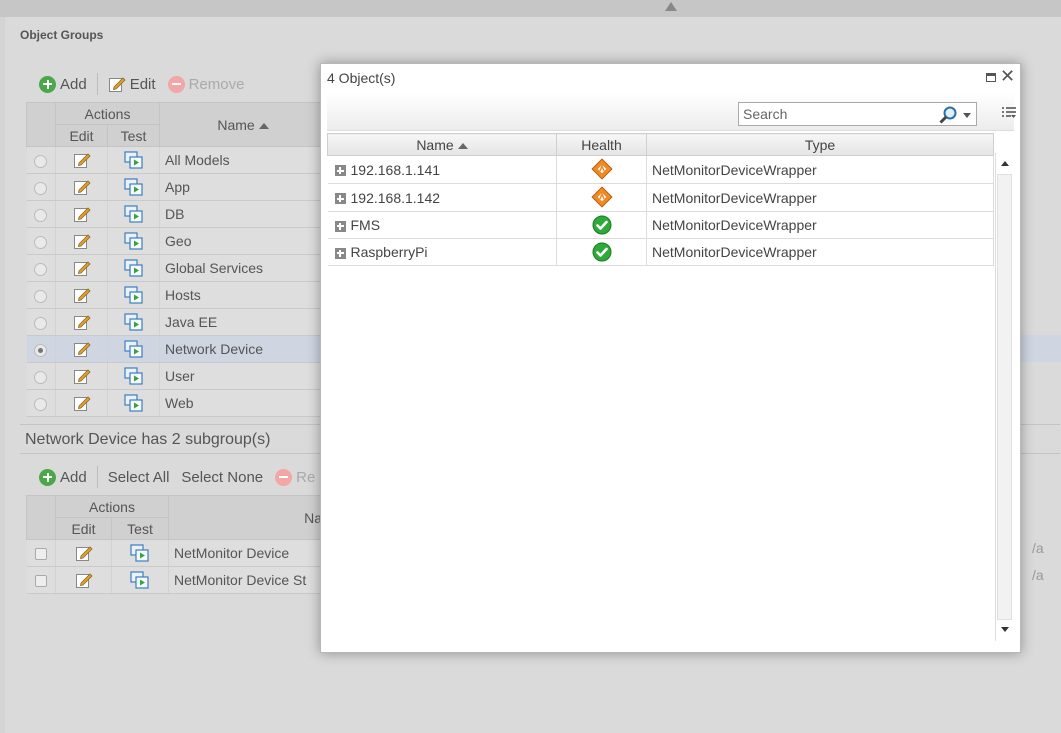 This screenshot has height=733, width=1061. Describe the element at coordinates (1007, 76) in the screenshot. I see `close-icon: ✕` at that location.